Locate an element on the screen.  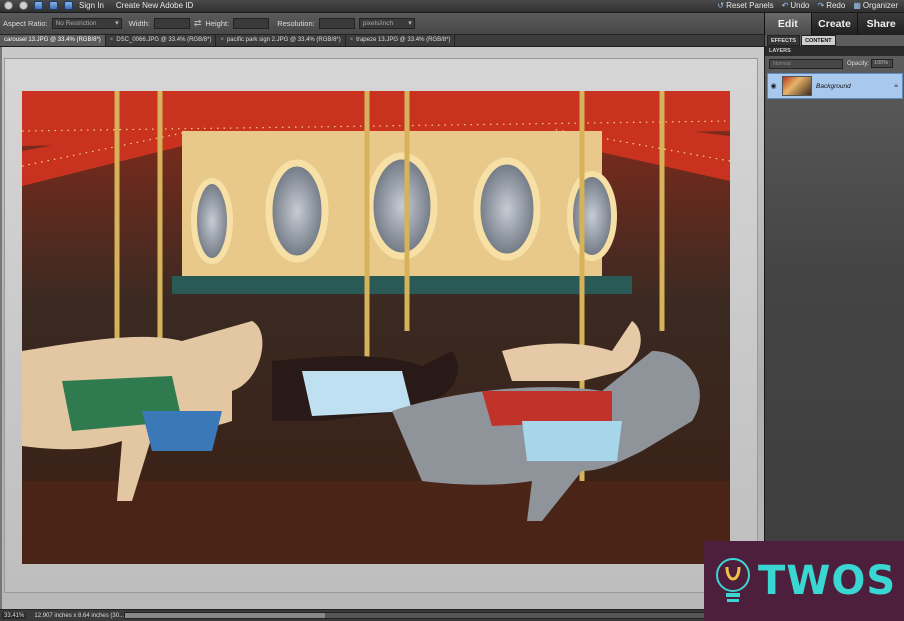
doc-tab-label: DSC_0066.JPG @ 33.4% (RGB/8*) is located at coordinates (164, 40).